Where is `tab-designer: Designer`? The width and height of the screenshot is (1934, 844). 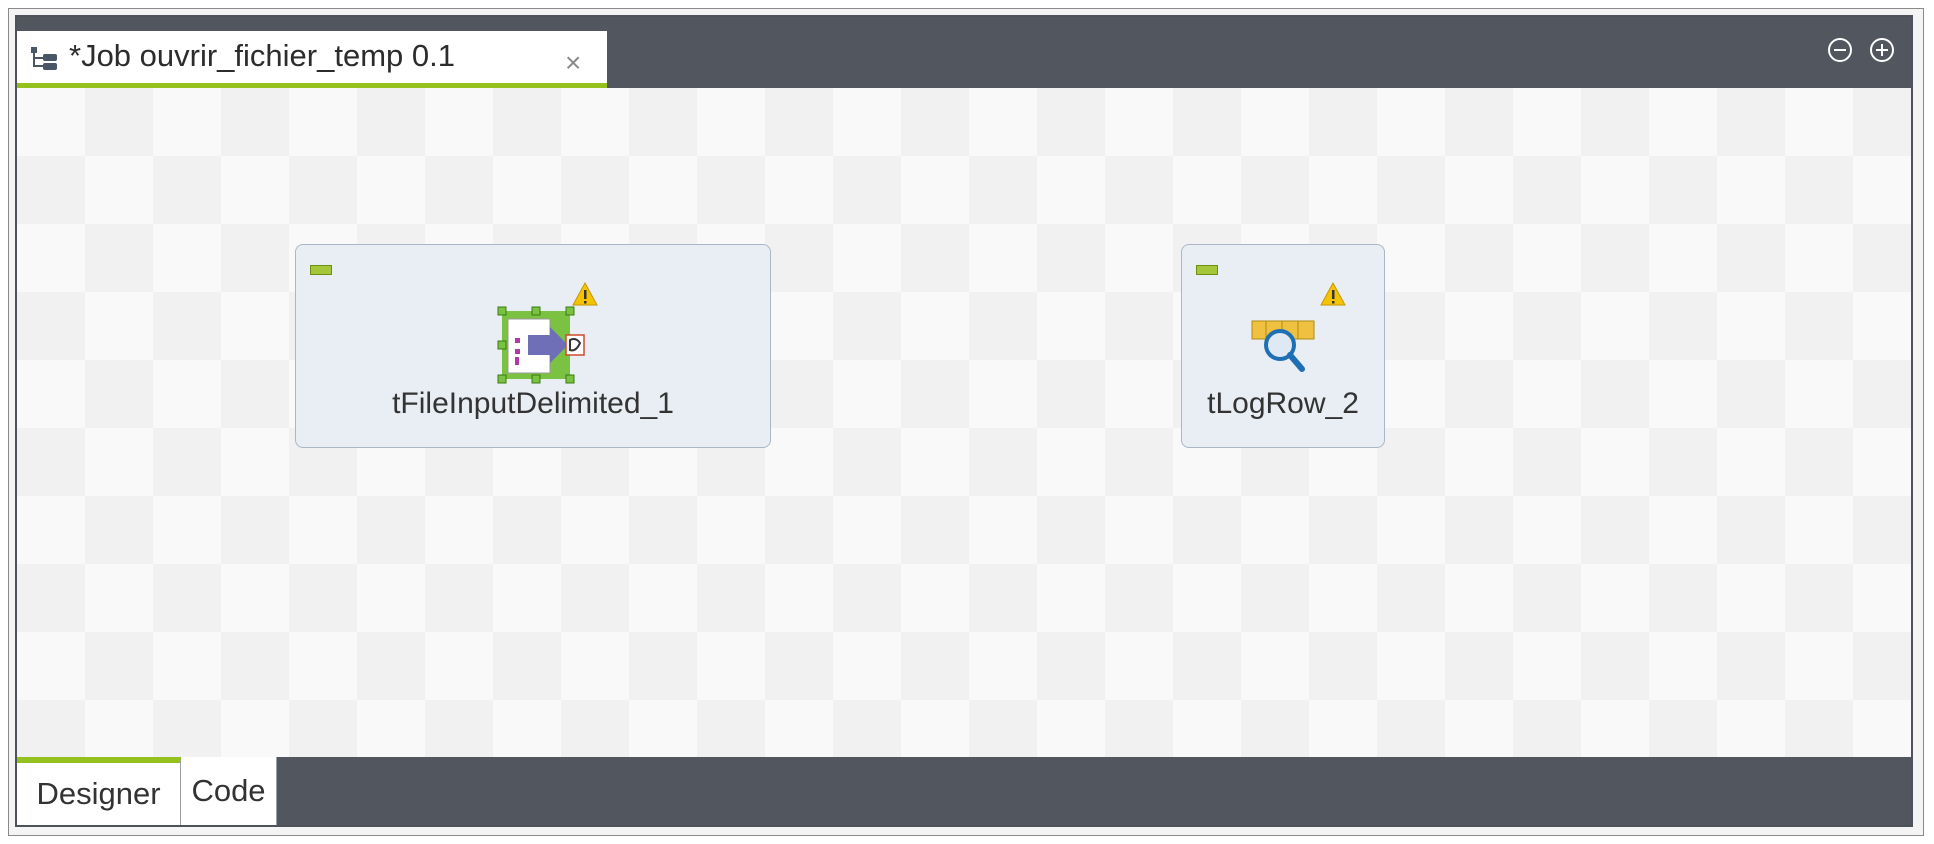 tab-designer: Designer is located at coordinates (99, 791).